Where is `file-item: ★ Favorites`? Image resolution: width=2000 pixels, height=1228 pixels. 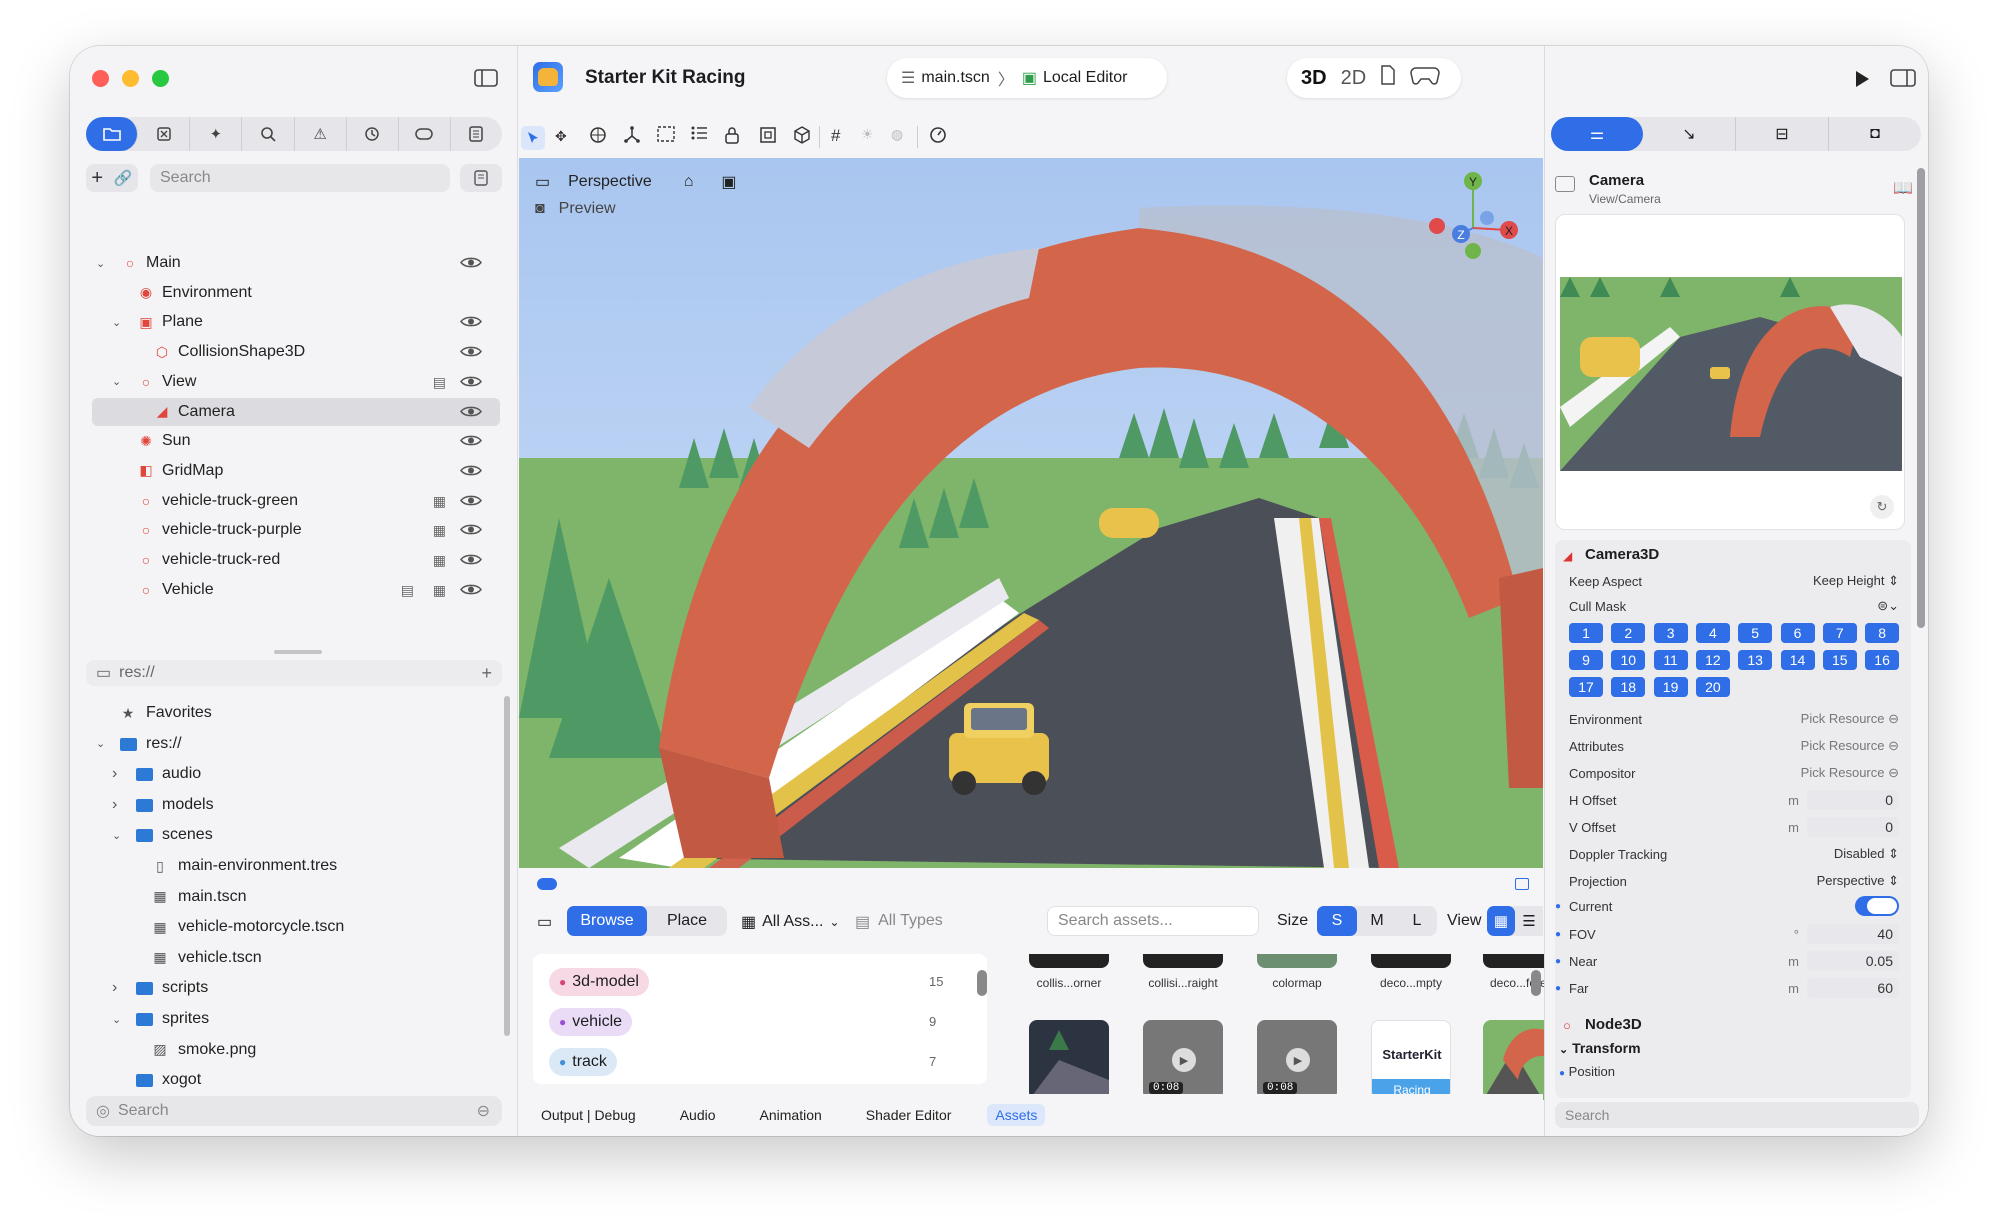
file-item: ★ Favorites is located at coordinates (296, 713).